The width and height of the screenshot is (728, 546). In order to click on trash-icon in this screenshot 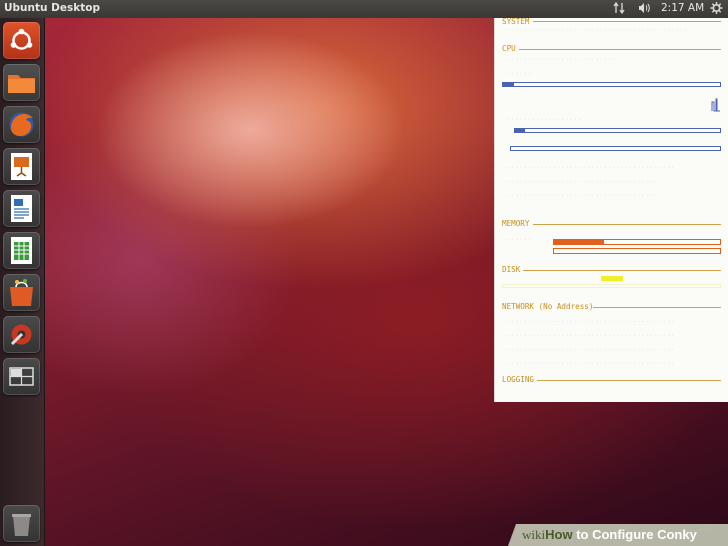, I will do `click(21, 525)`.